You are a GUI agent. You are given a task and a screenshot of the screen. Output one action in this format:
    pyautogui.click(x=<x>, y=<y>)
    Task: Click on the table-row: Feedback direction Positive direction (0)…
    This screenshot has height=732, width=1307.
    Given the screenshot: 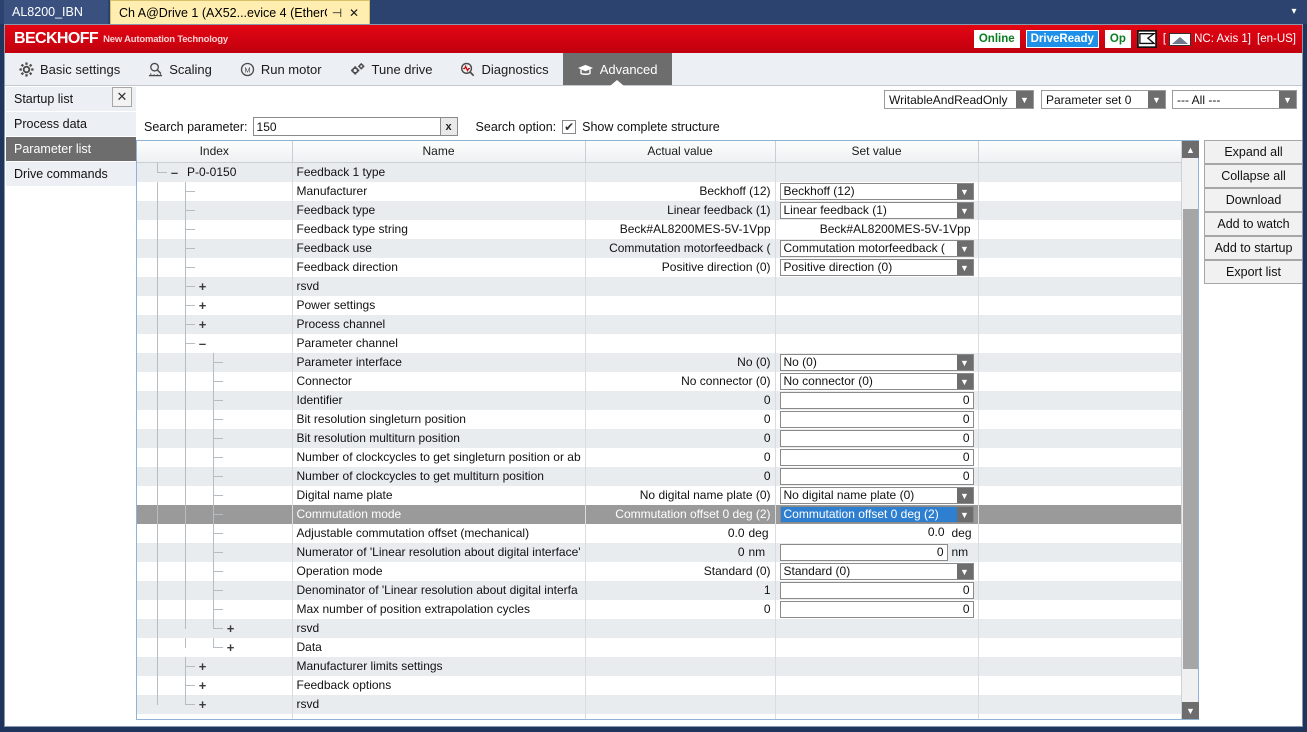 What is the action you would take?
    pyautogui.click(x=659, y=267)
    